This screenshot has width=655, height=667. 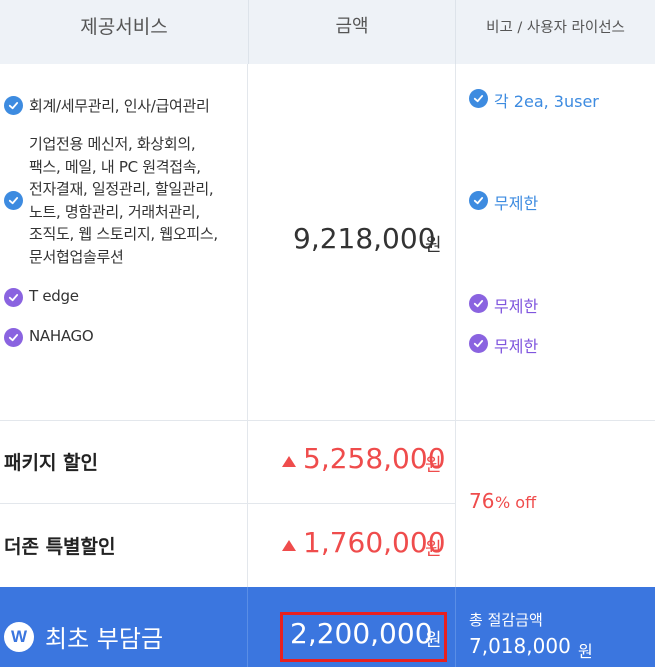 I want to click on header-service: 제공서비스, so click(x=124, y=27).